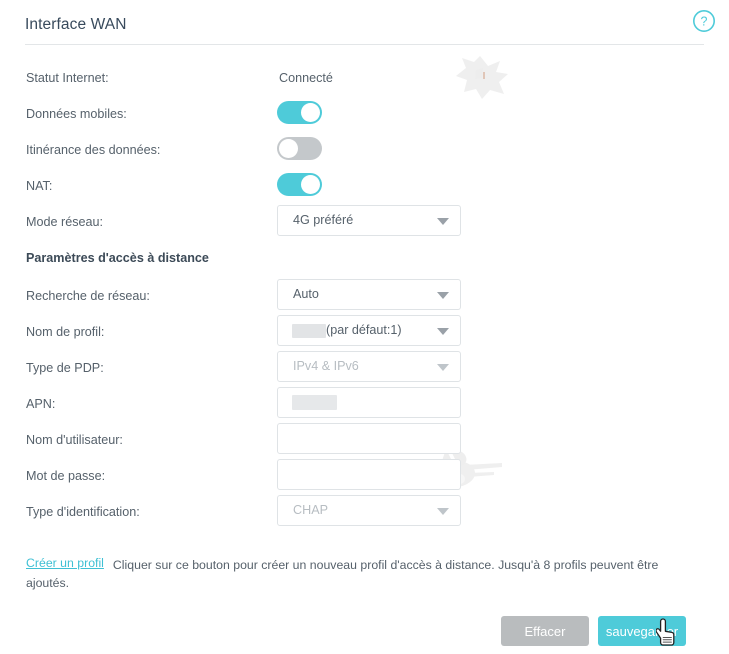  Describe the element at coordinates (364, 150) in the screenshot. I see `row-data-roaming: Itinérance des données:` at that location.